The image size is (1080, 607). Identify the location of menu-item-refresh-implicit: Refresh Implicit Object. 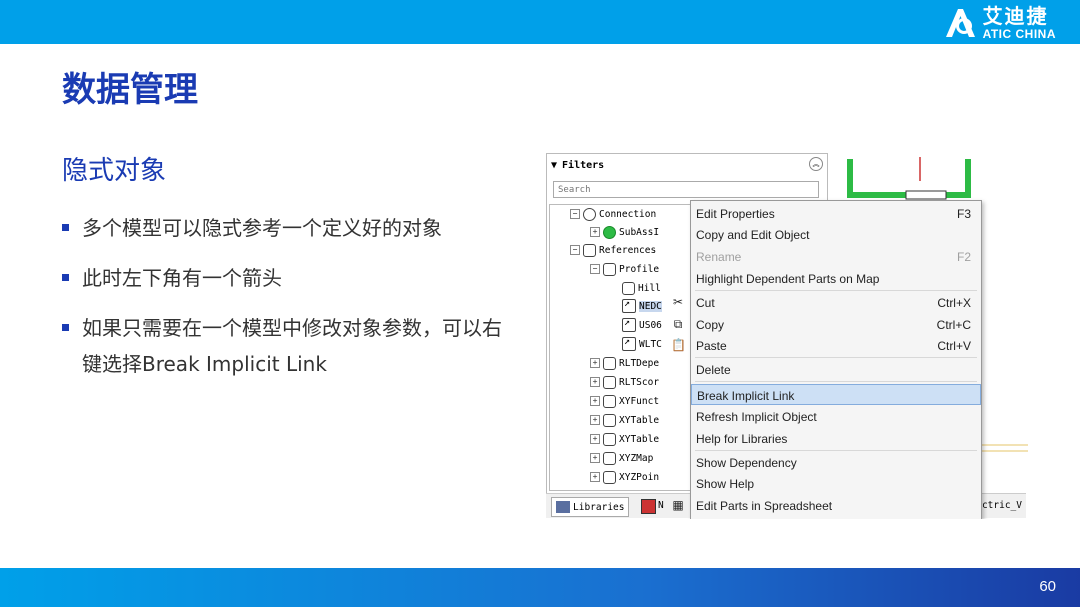
(836, 416).